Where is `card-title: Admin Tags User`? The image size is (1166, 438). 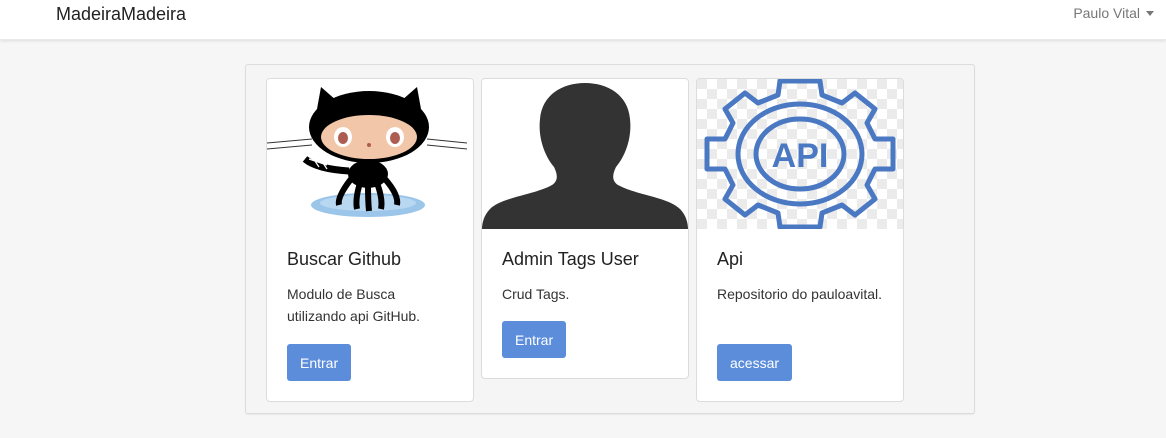 card-title: Admin Tags User is located at coordinates (570, 259).